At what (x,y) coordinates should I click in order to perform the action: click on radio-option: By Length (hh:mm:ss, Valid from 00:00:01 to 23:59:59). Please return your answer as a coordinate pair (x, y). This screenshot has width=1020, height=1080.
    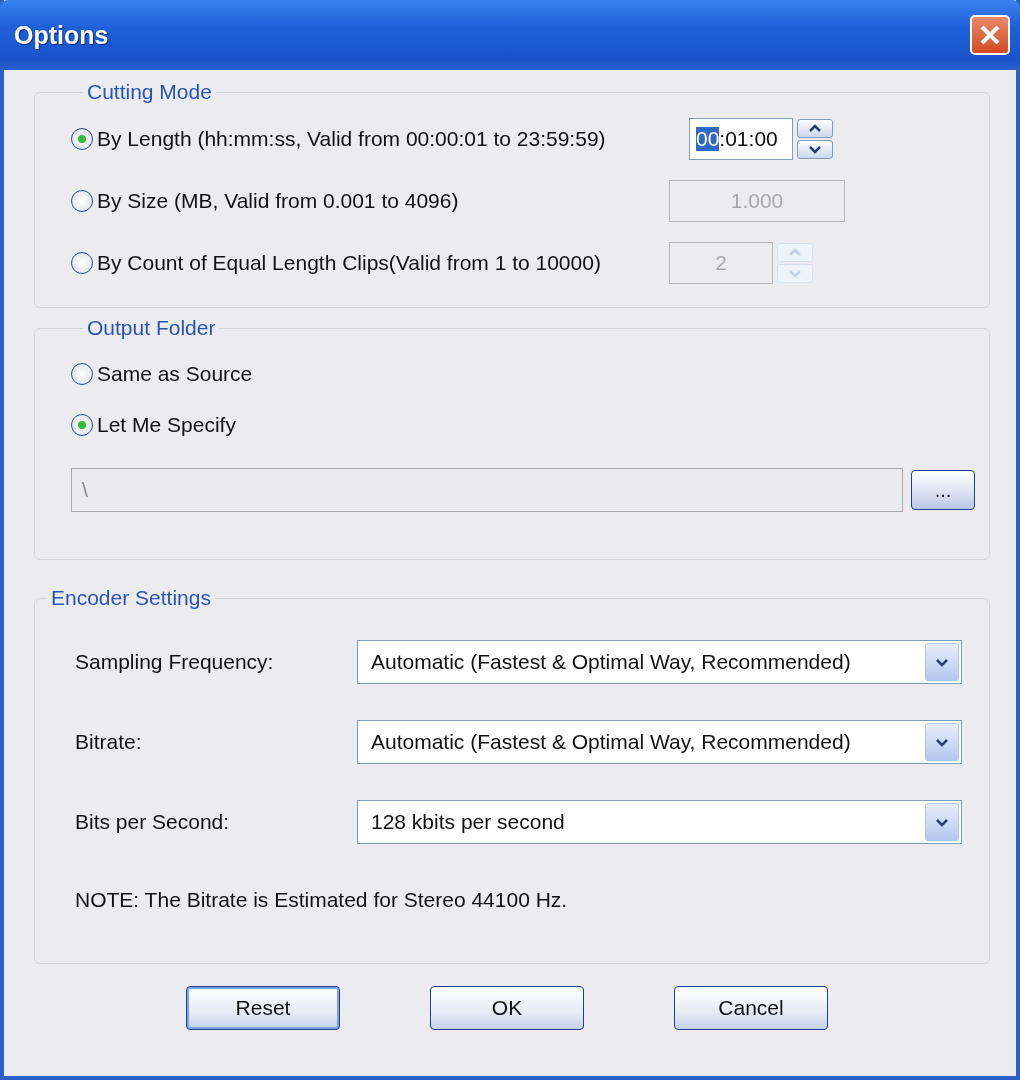
    Looking at the image, I should click on (380, 139).